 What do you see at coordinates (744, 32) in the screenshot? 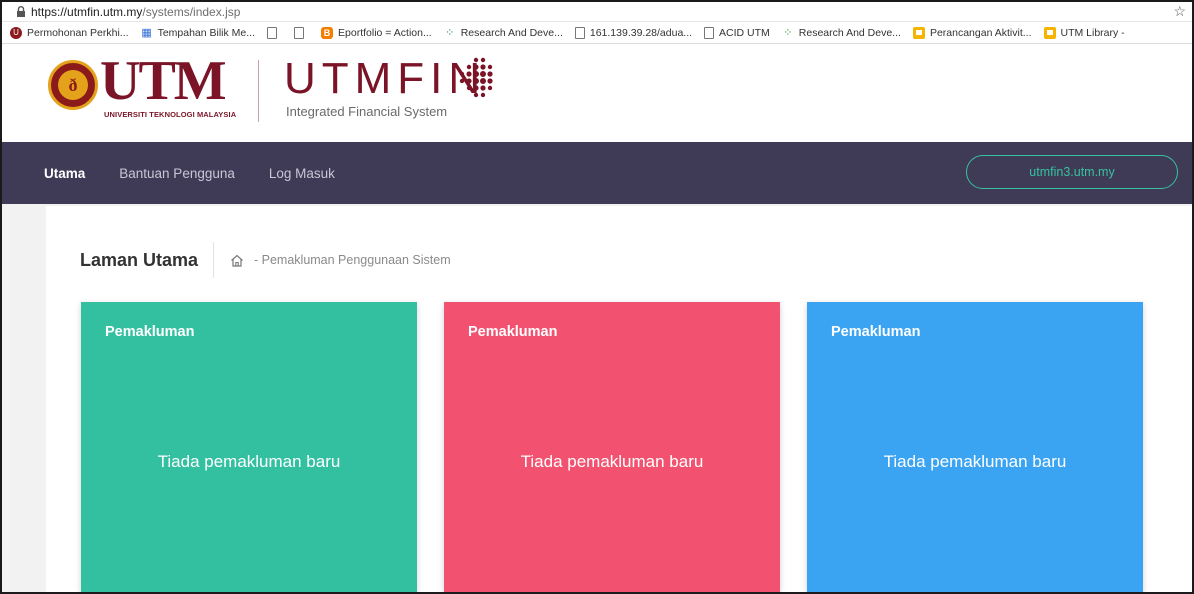
I see `bookmark-label: ACID UTM` at bounding box center [744, 32].